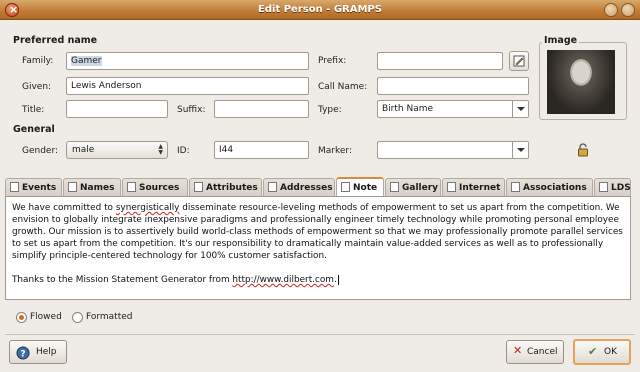  I want to click on privacy-lock-button, so click(583, 151).